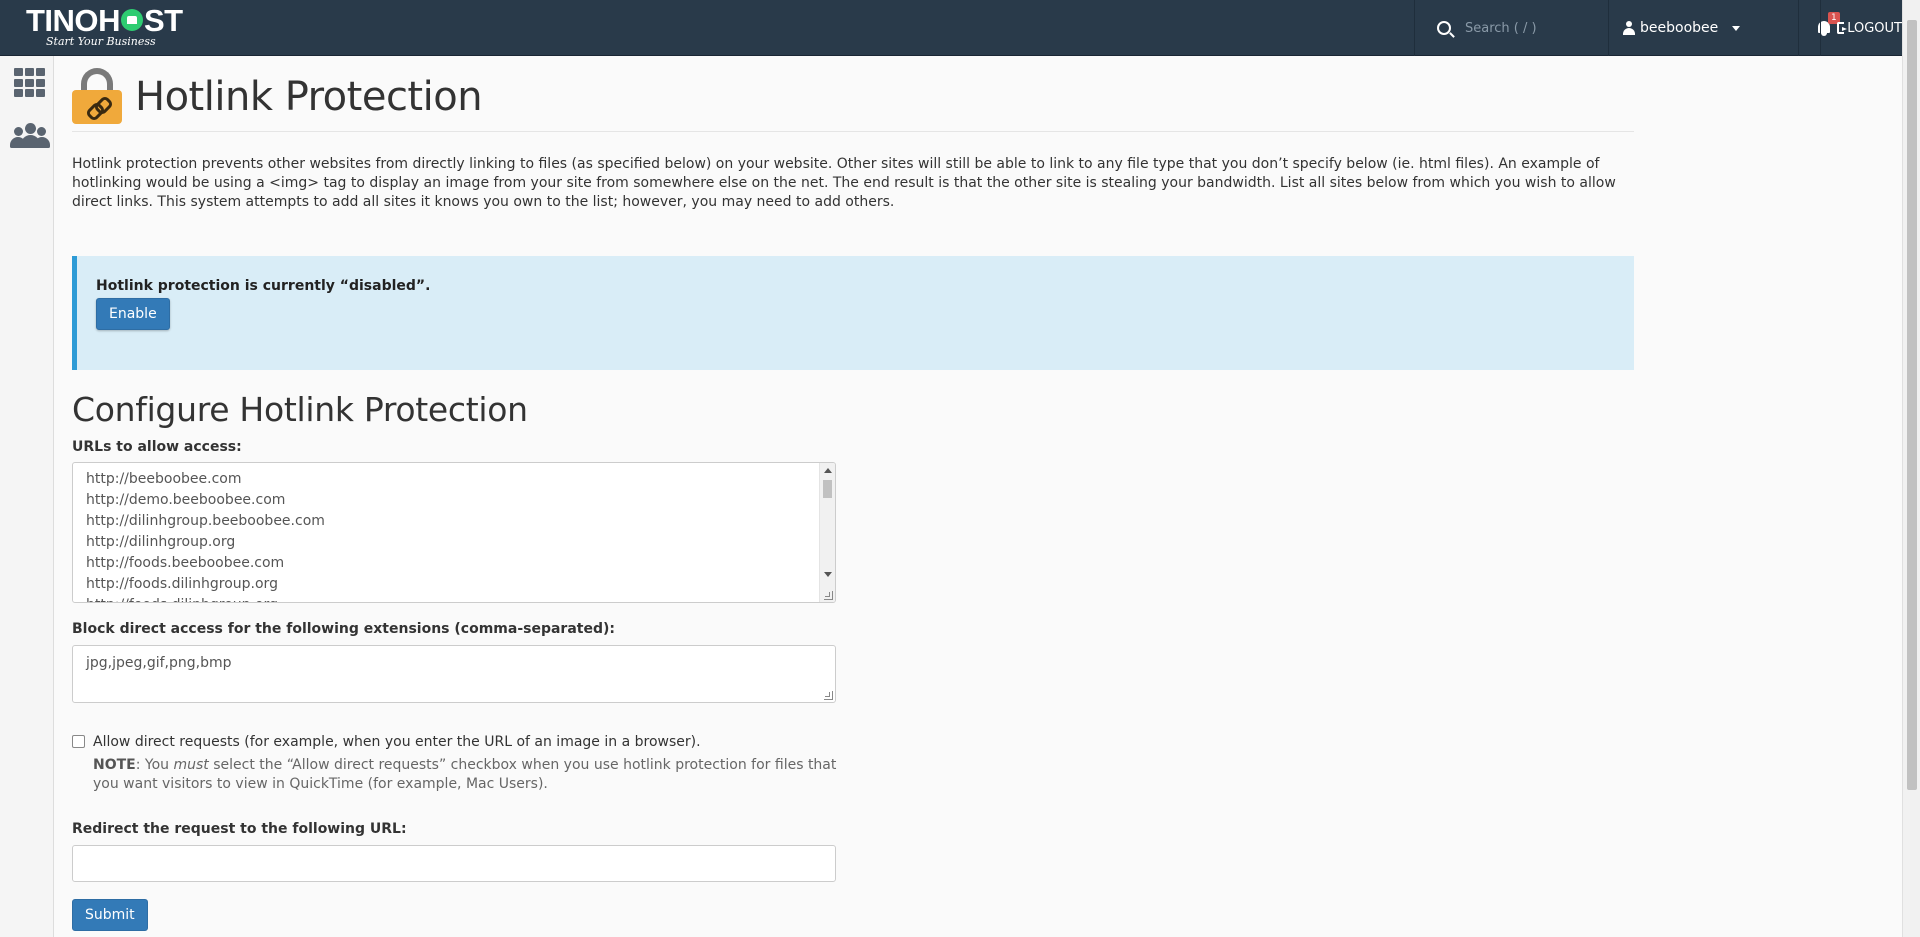 This screenshot has height=937, width=1920. What do you see at coordinates (164, 479) in the screenshot?
I see `url-item: http://beeboobee.com` at bounding box center [164, 479].